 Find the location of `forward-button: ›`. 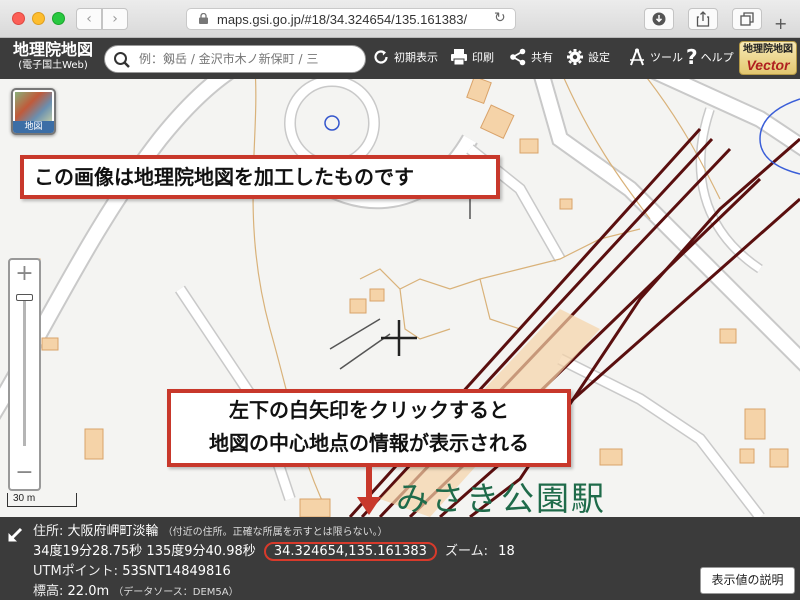

forward-button: › is located at coordinates (115, 19).